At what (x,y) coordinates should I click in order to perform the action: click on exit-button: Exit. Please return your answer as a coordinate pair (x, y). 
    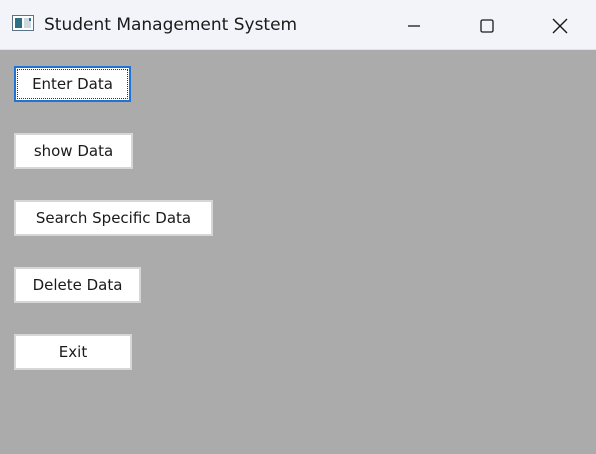
    Looking at the image, I should click on (73, 352).